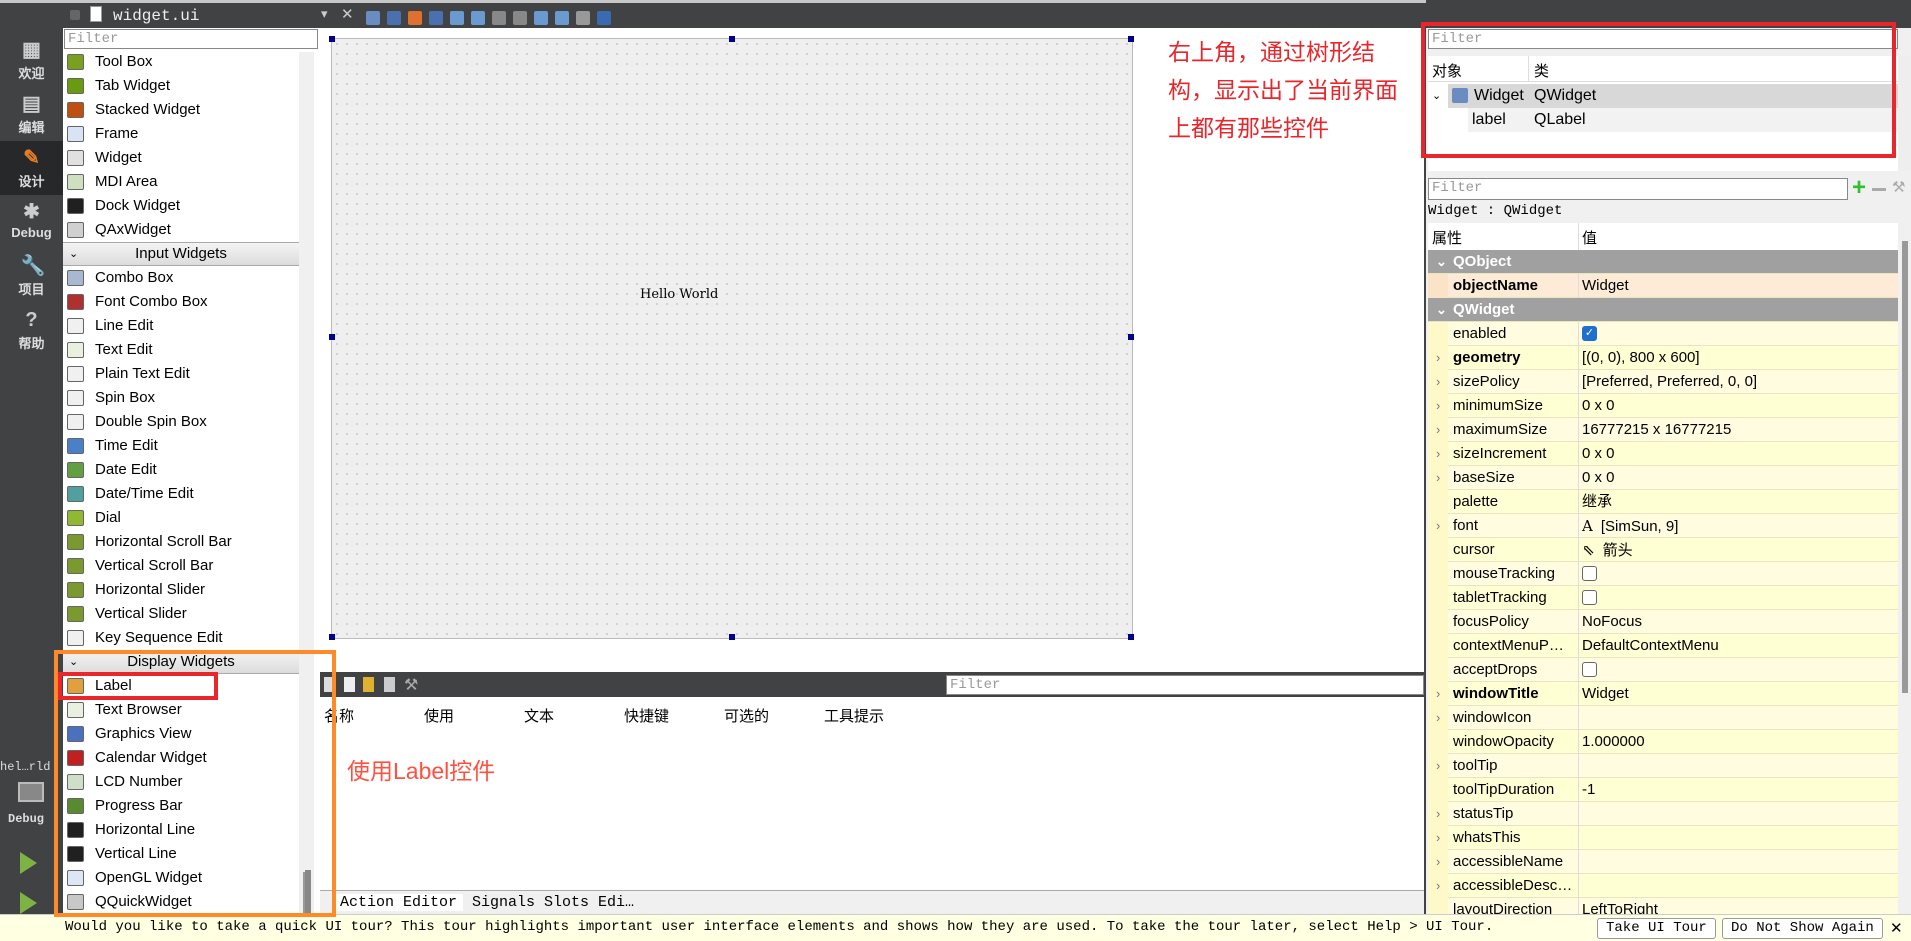  I want to click on widget-item-double-spin-box: Double Spin Box, so click(181, 422).